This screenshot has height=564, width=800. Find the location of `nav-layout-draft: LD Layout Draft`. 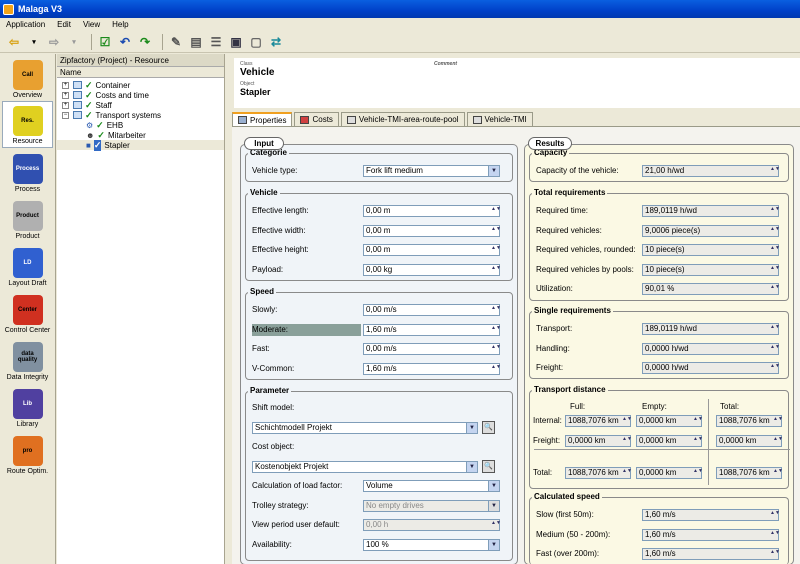

nav-layout-draft: LD Layout Draft is located at coordinates (27, 265).